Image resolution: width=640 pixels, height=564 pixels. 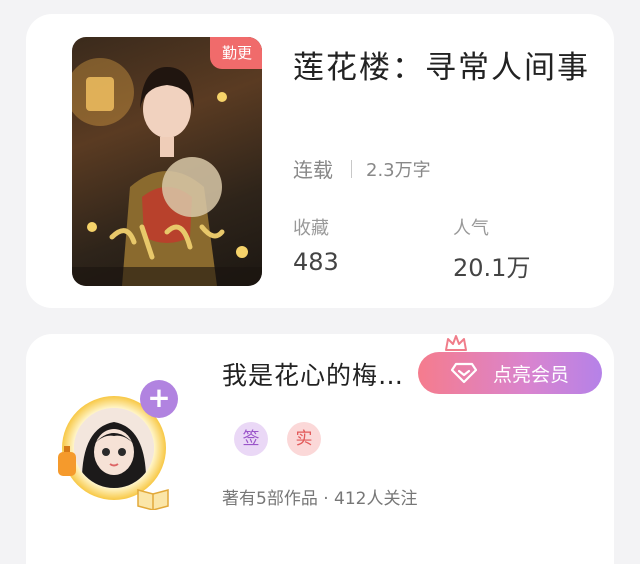 I want to click on word-count: 2.3万字, so click(x=398, y=170).